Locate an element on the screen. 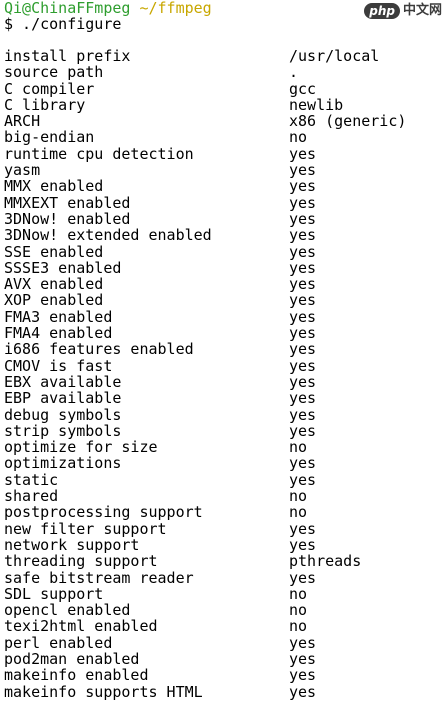  output-row: SDL support no is located at coordinates (205, 593).